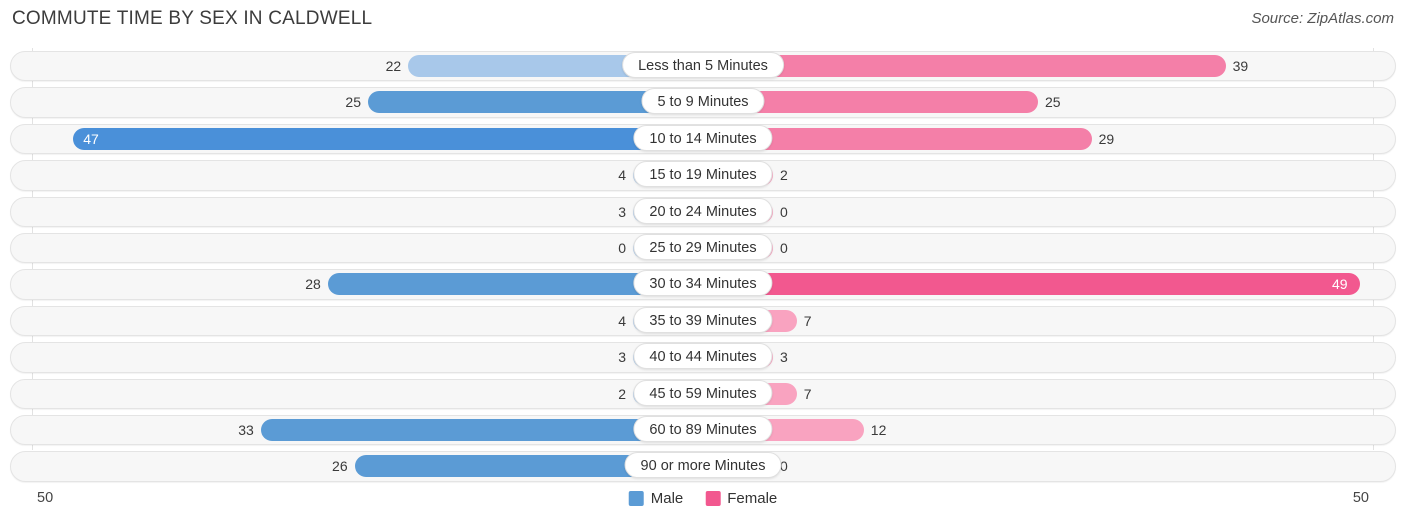 Image resolution: width=1406 pixels, height=522 pixels. What do you see at coordinates (91, 138) in the screenshot?
I see `male-value-label: 47` at bounding box center [91, 138].